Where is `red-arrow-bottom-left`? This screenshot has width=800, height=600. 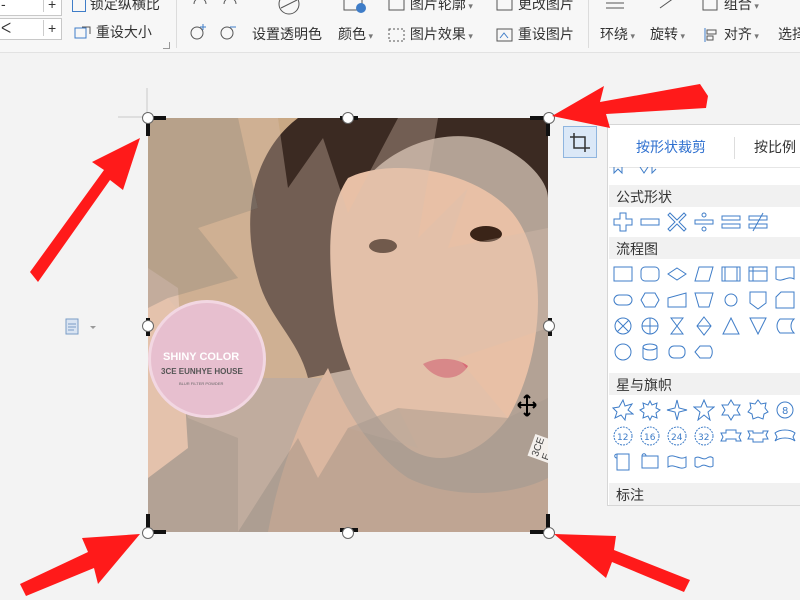 red-arrow-bottom-left is located at coordinates (80, 565).